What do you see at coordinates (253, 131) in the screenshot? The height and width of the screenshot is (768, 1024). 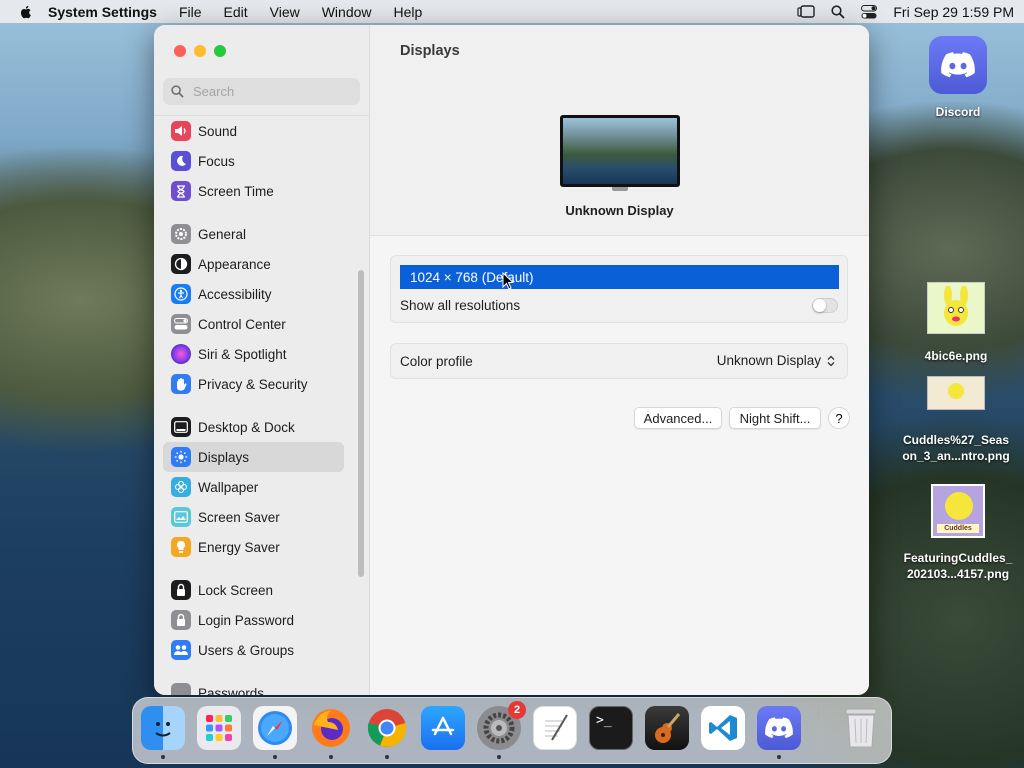 I see `sidebar-item-sound: Sound` at bounding box center [253, 131].